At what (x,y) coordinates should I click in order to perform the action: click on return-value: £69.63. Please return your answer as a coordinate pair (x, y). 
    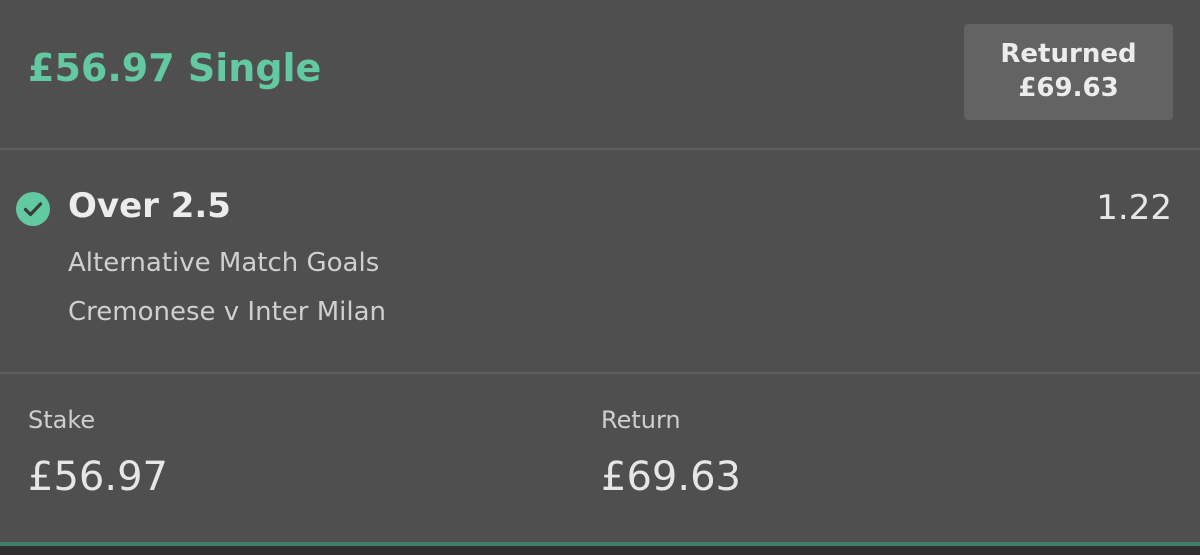
    Looking at the image, I should click on (671, 477).